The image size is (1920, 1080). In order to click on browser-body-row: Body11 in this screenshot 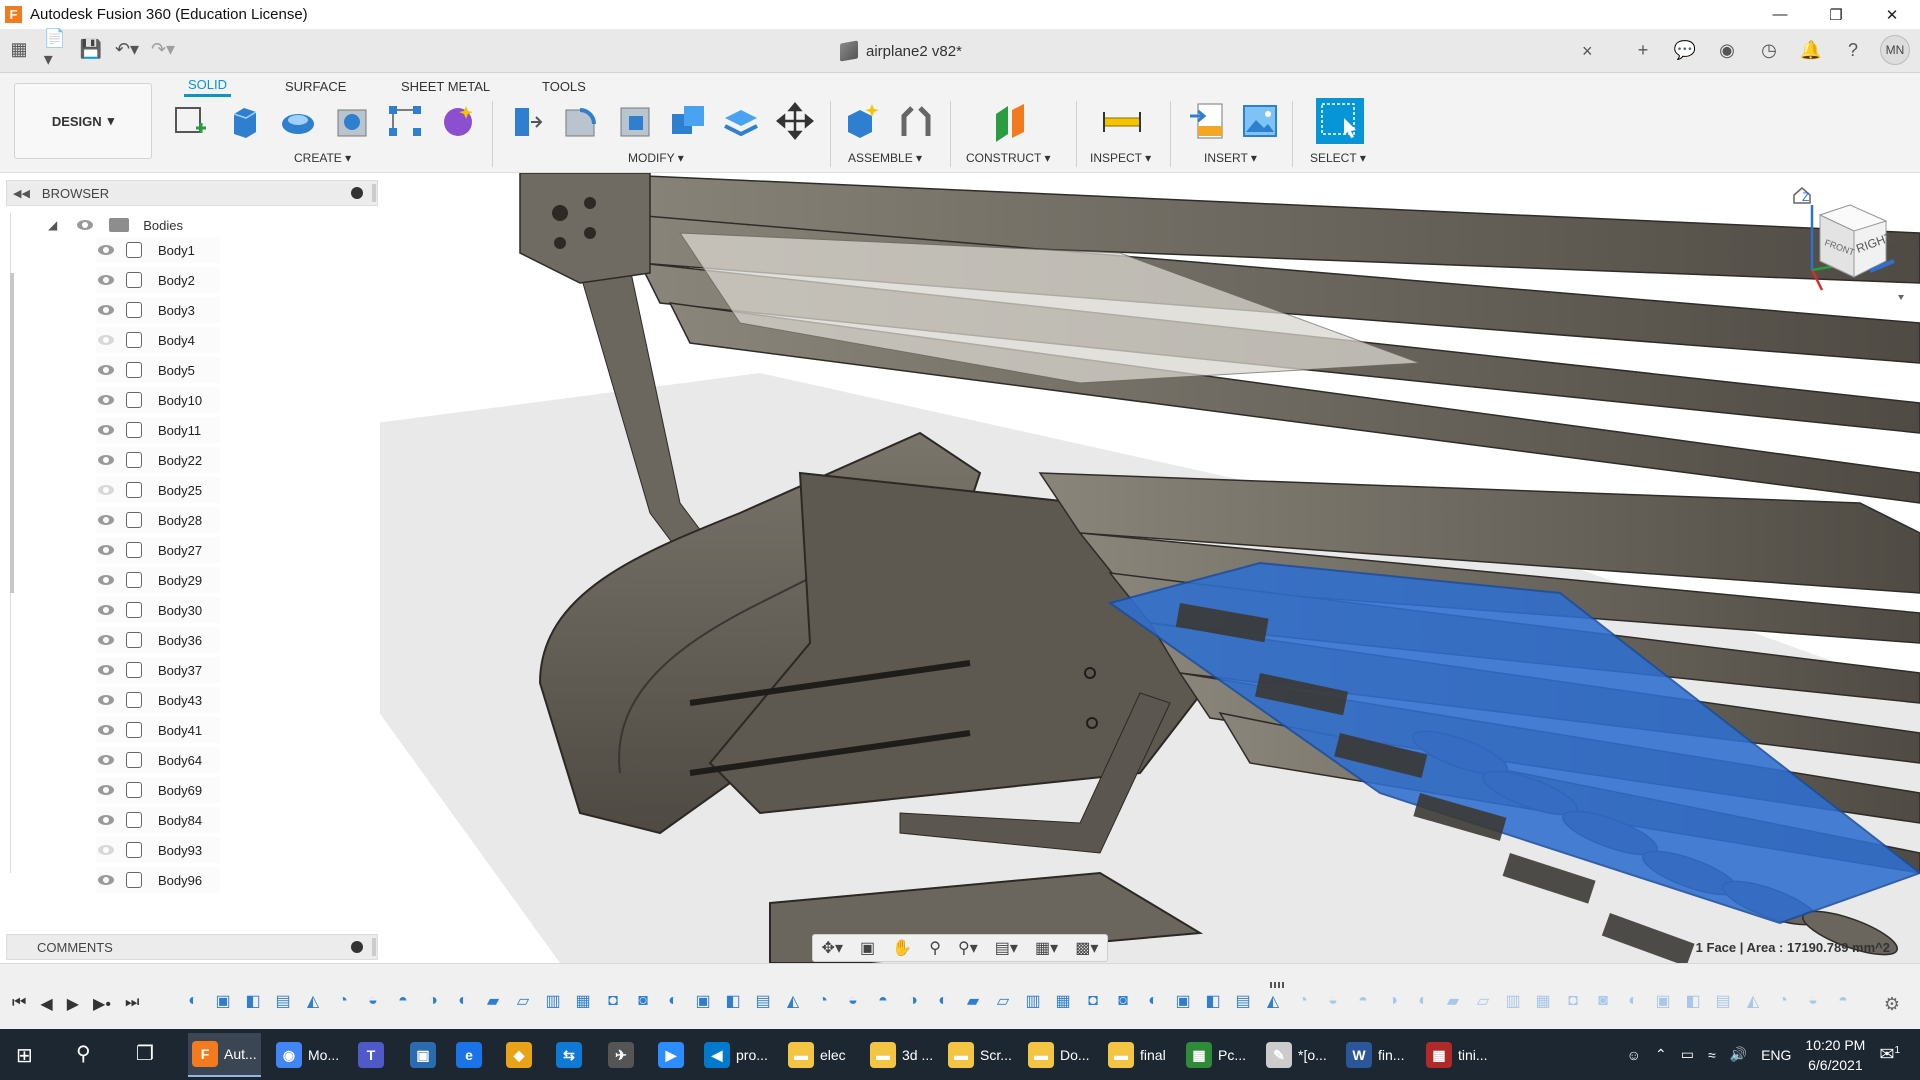, I will do `click(158, 430)`.